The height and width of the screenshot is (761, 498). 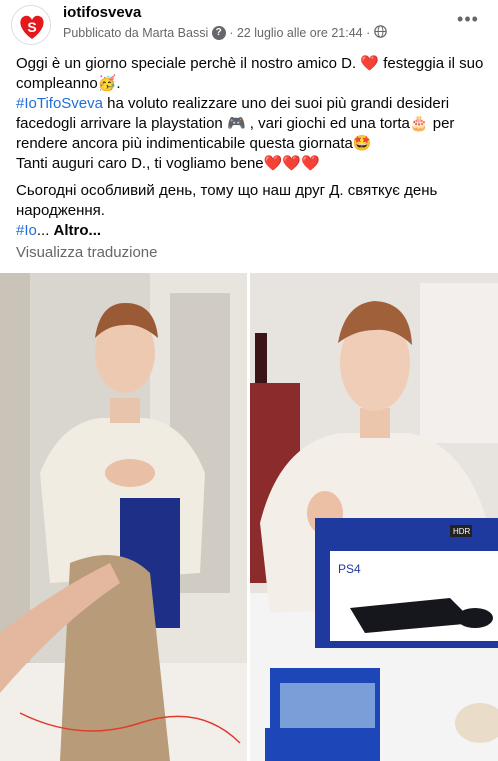 I want to click on post-line-3: Tanti auguri caro D., ti vogliamo bene, so click(x=140, y=163).